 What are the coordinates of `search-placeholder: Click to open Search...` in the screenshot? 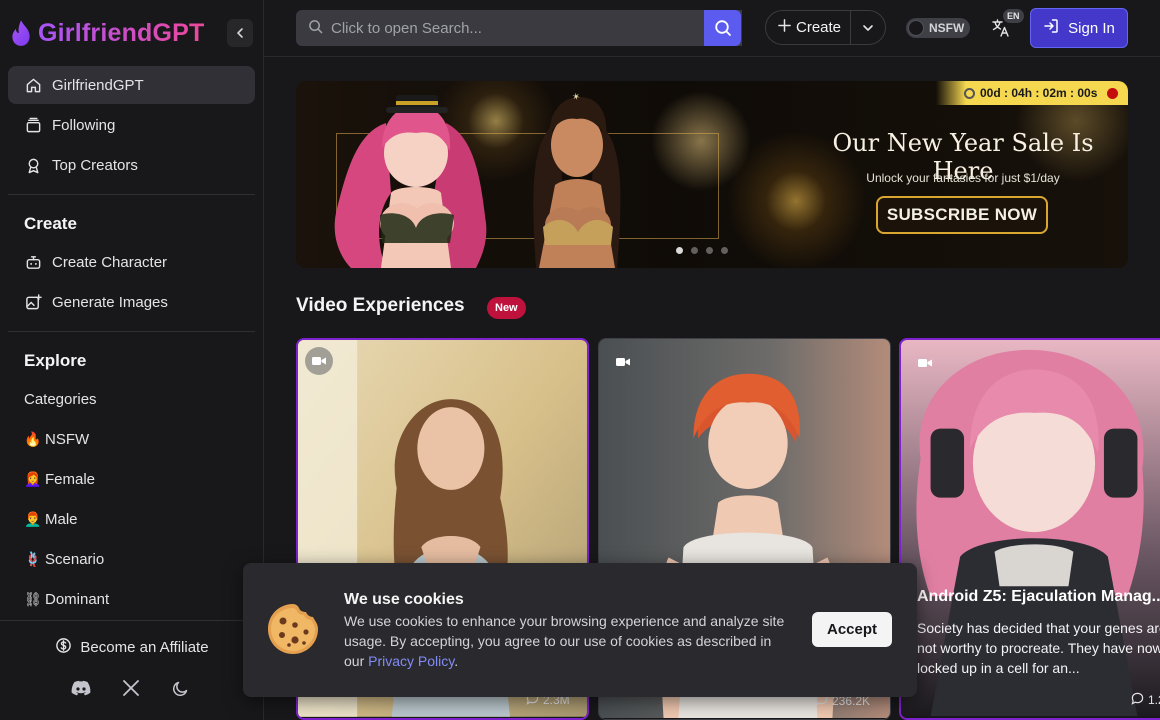 It's located at (406, 28).